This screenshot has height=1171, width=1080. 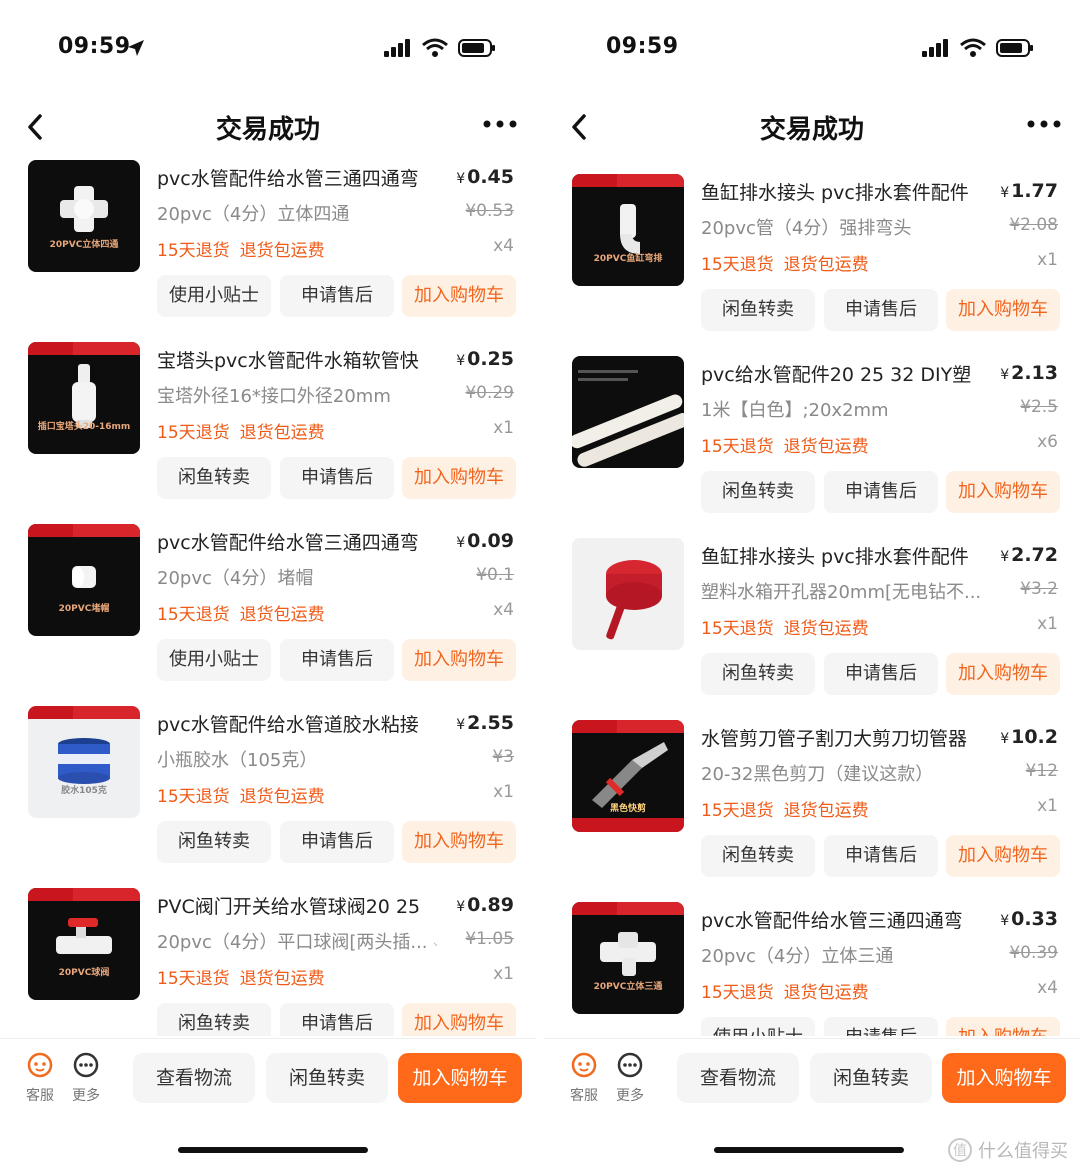 I want to click on thumbnail-caption: 20PVC立体四通, so click(x=84, y=245).